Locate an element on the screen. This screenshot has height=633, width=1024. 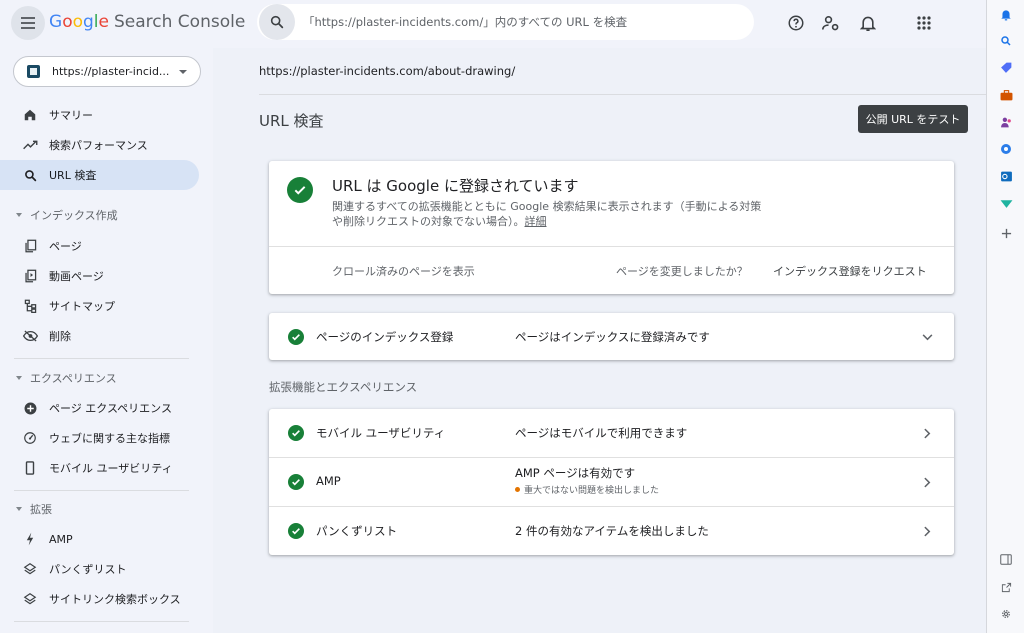
sidebar-item-mobile-usability: モバイル ユーザビリティ is located at coordinates (99, 468).